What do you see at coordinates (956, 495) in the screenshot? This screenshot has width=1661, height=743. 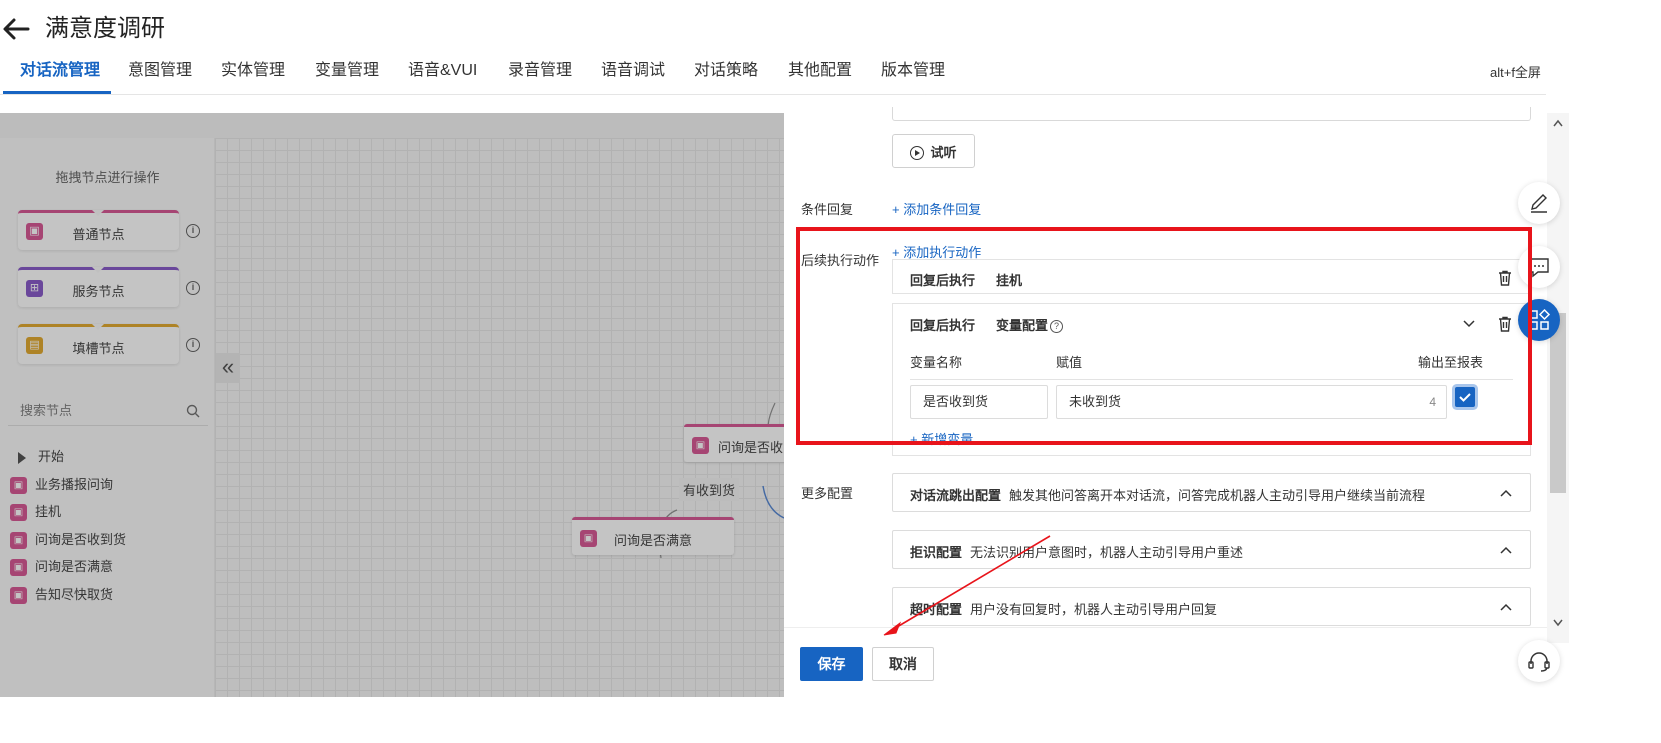 I see `config-title: 对话流跳出配置` at bounding box center [956, 495].